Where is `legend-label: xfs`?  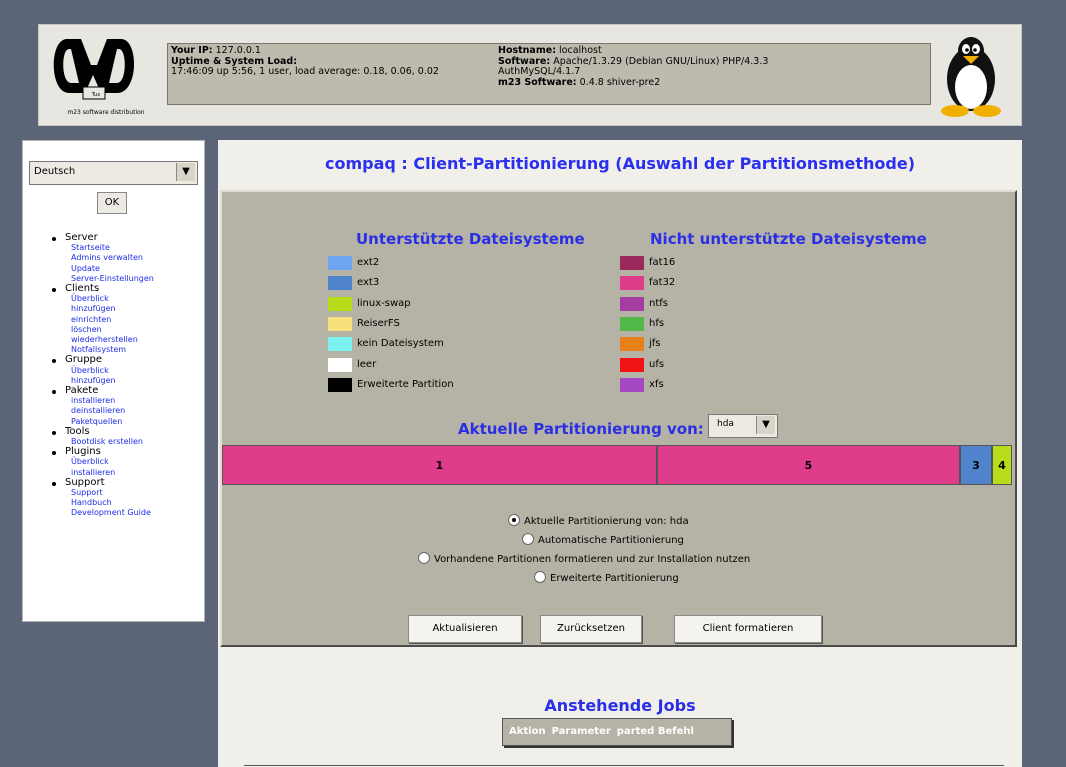
legend-label: xfs is located at coordinates (656, 384).